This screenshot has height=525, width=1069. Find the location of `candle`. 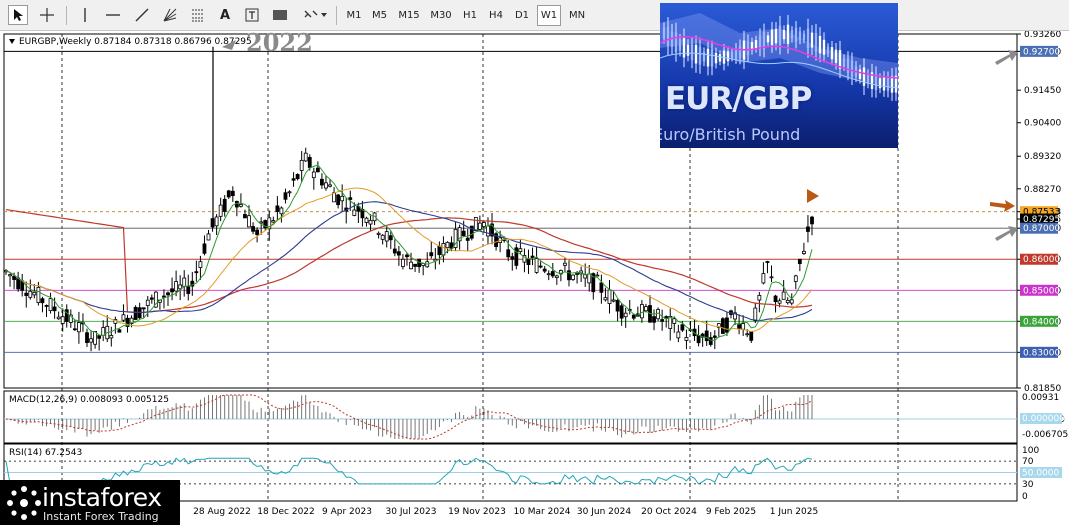

candle is located at coordinates (722, 325).